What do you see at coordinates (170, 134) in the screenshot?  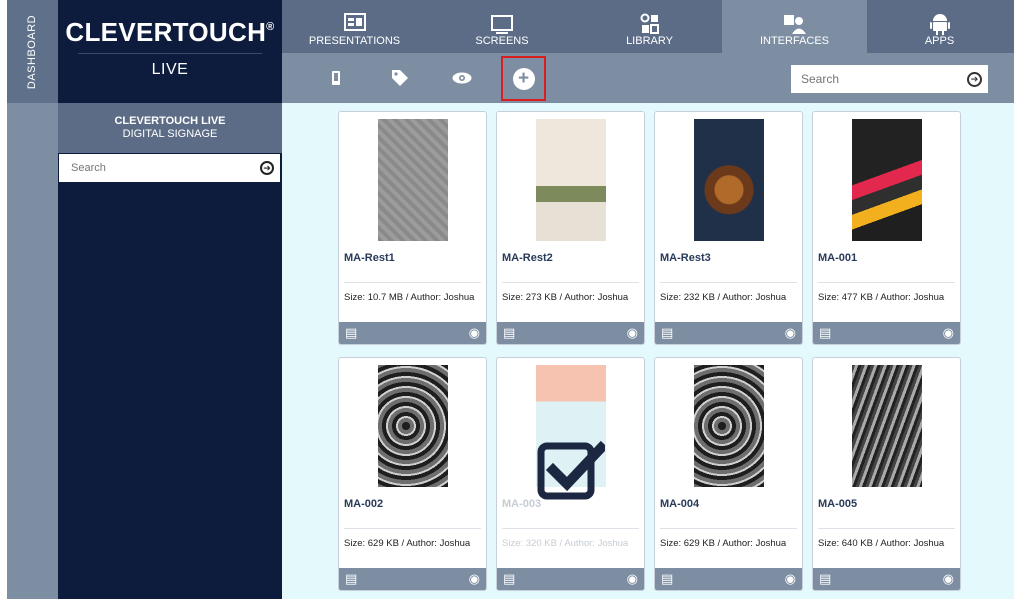 I see `sidebar-subtitle: DIGITAL SIGNAGE` at bounding box center [170, 134].